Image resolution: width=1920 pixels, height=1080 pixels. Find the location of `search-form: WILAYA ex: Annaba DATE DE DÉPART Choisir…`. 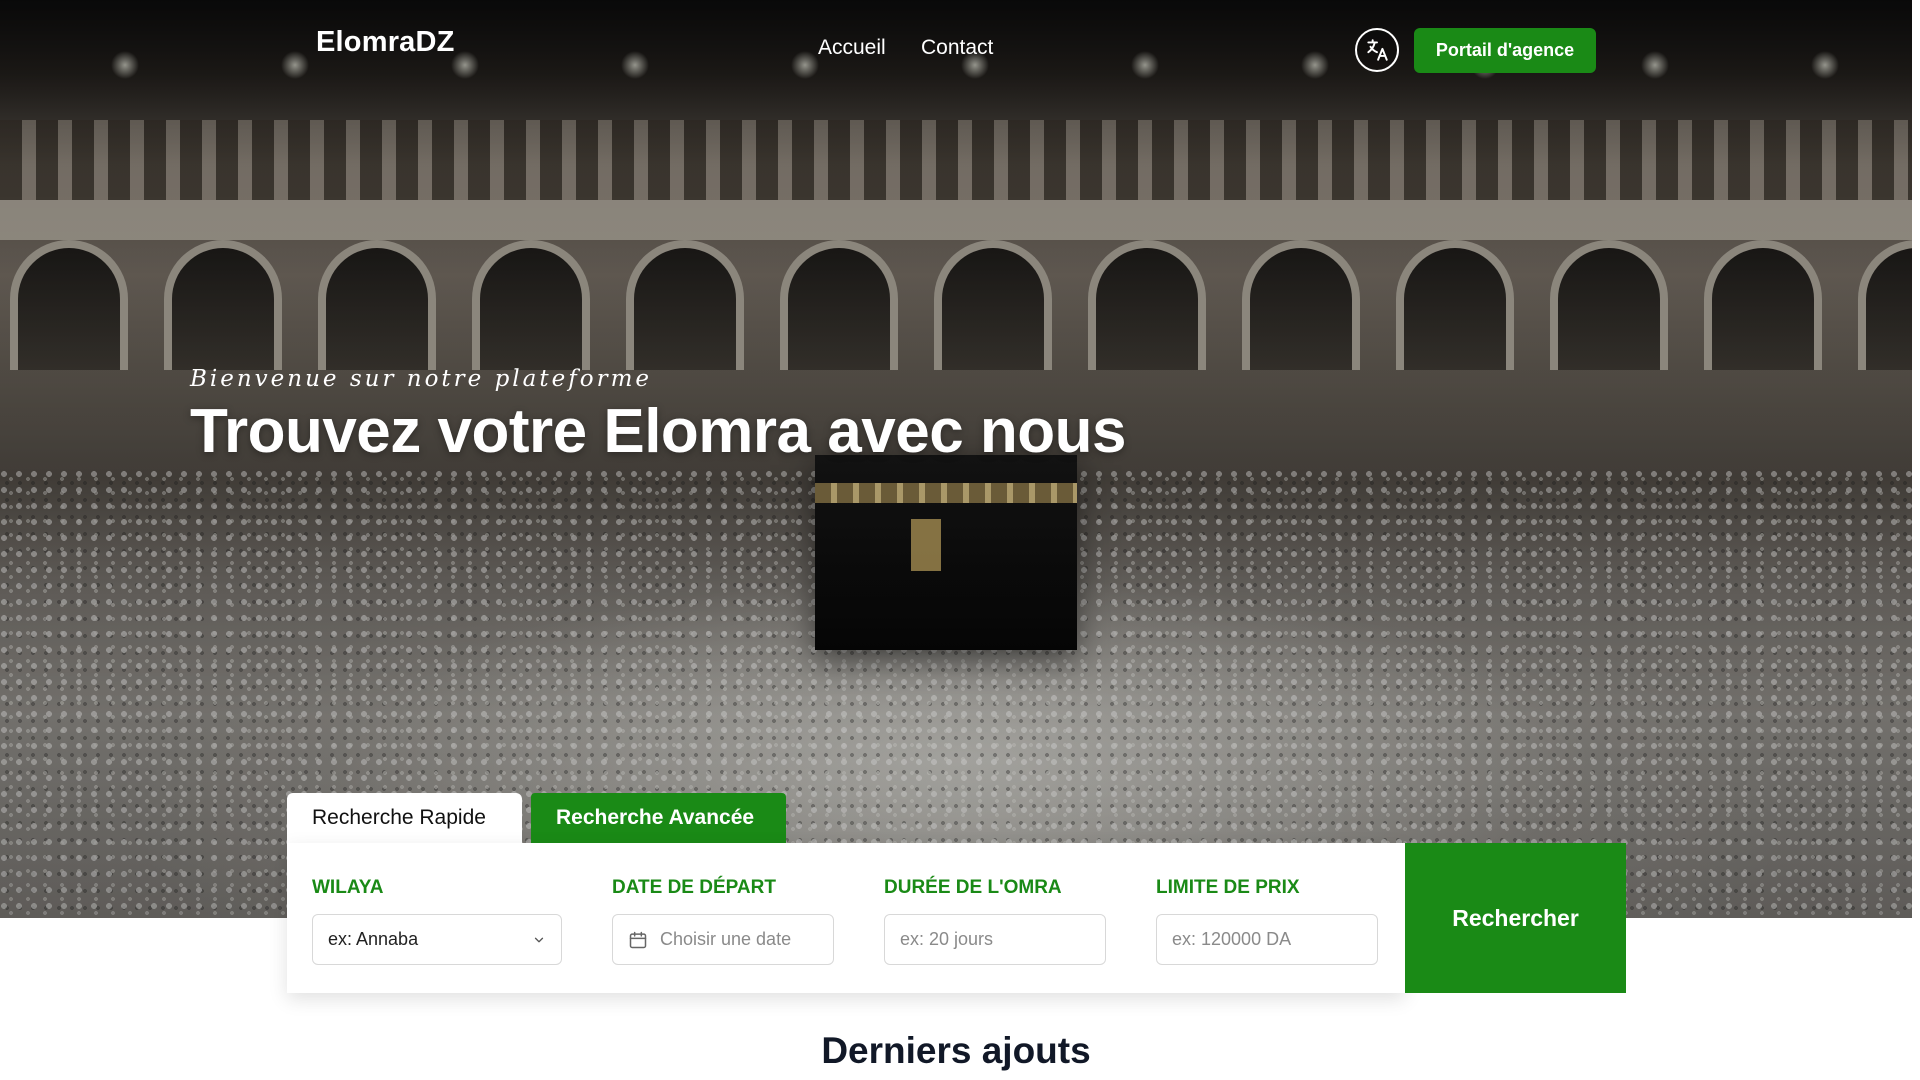

search-form: WILAYA ex: Annaba DATE DE DÉPART Choisir… is located at coordinates (846, 918).